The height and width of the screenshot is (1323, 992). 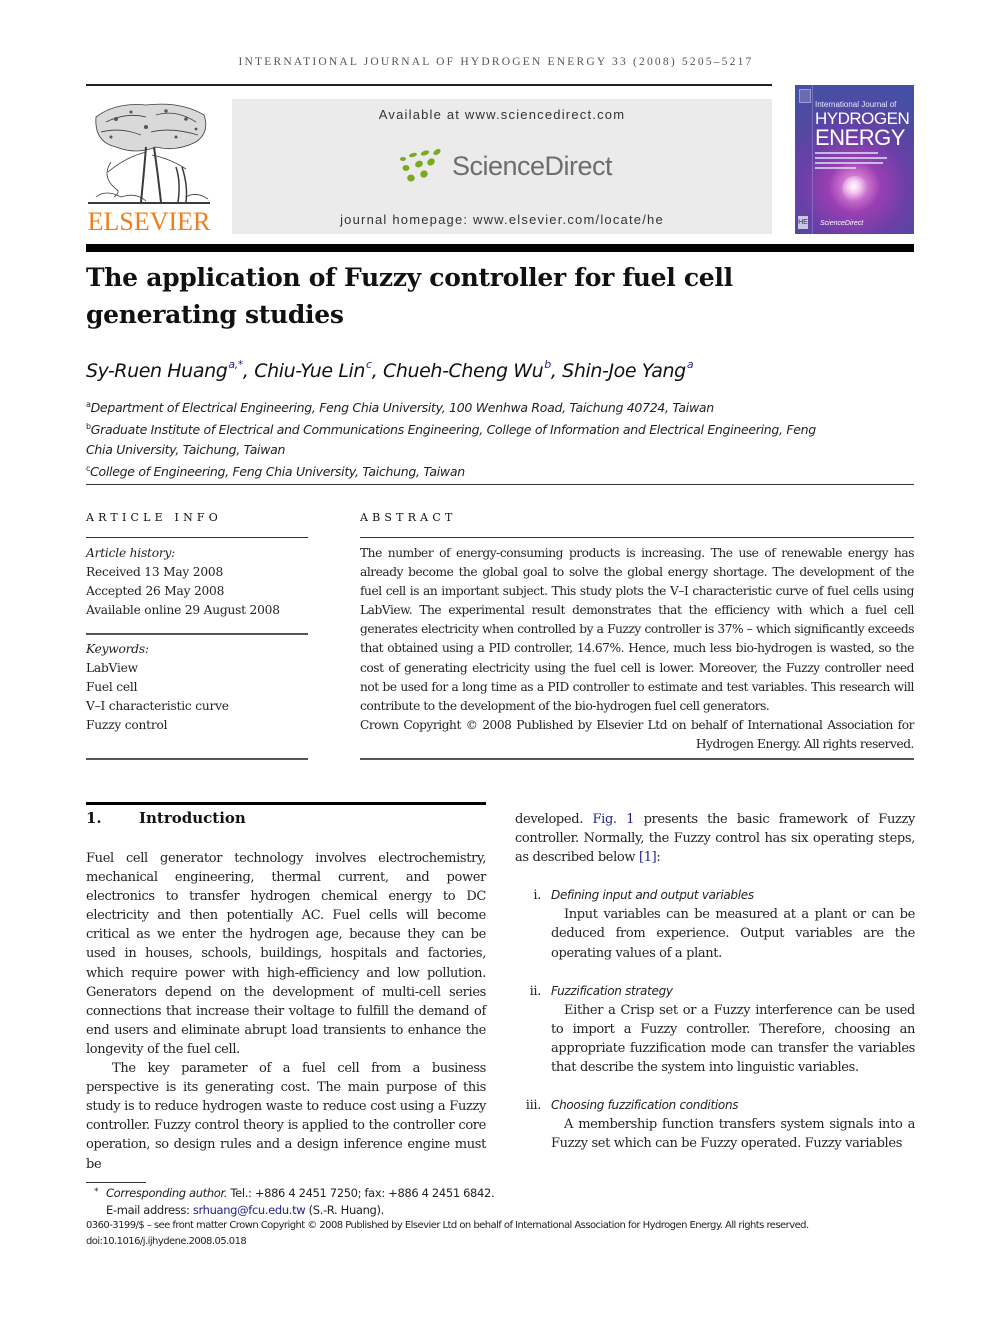 What do you see at coordinates (309, 371) in the screenshot?
I see `author-name: Chiu-Yue Lin` at bounding box center [309, 371].